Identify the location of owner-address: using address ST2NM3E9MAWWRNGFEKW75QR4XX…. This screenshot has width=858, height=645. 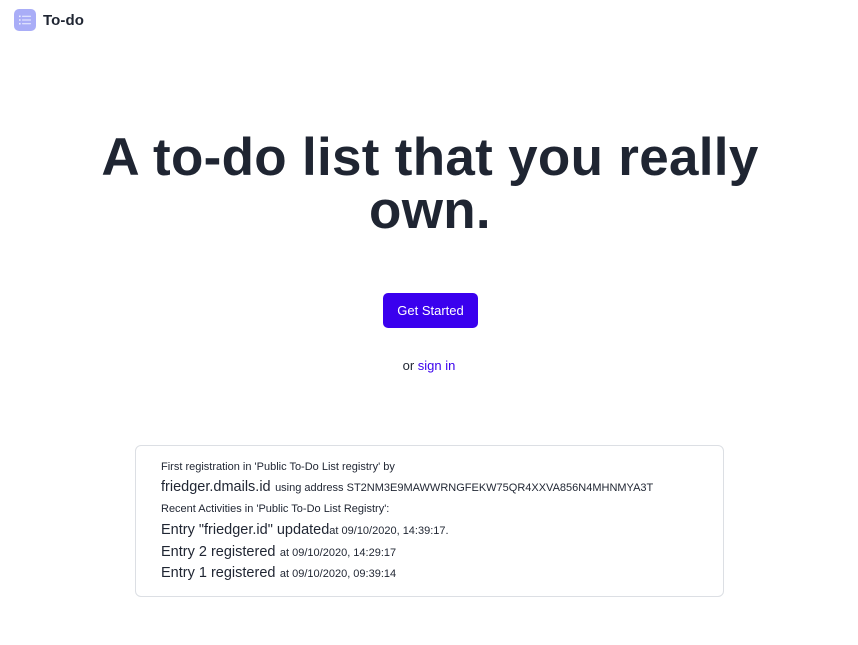
(464, 488).